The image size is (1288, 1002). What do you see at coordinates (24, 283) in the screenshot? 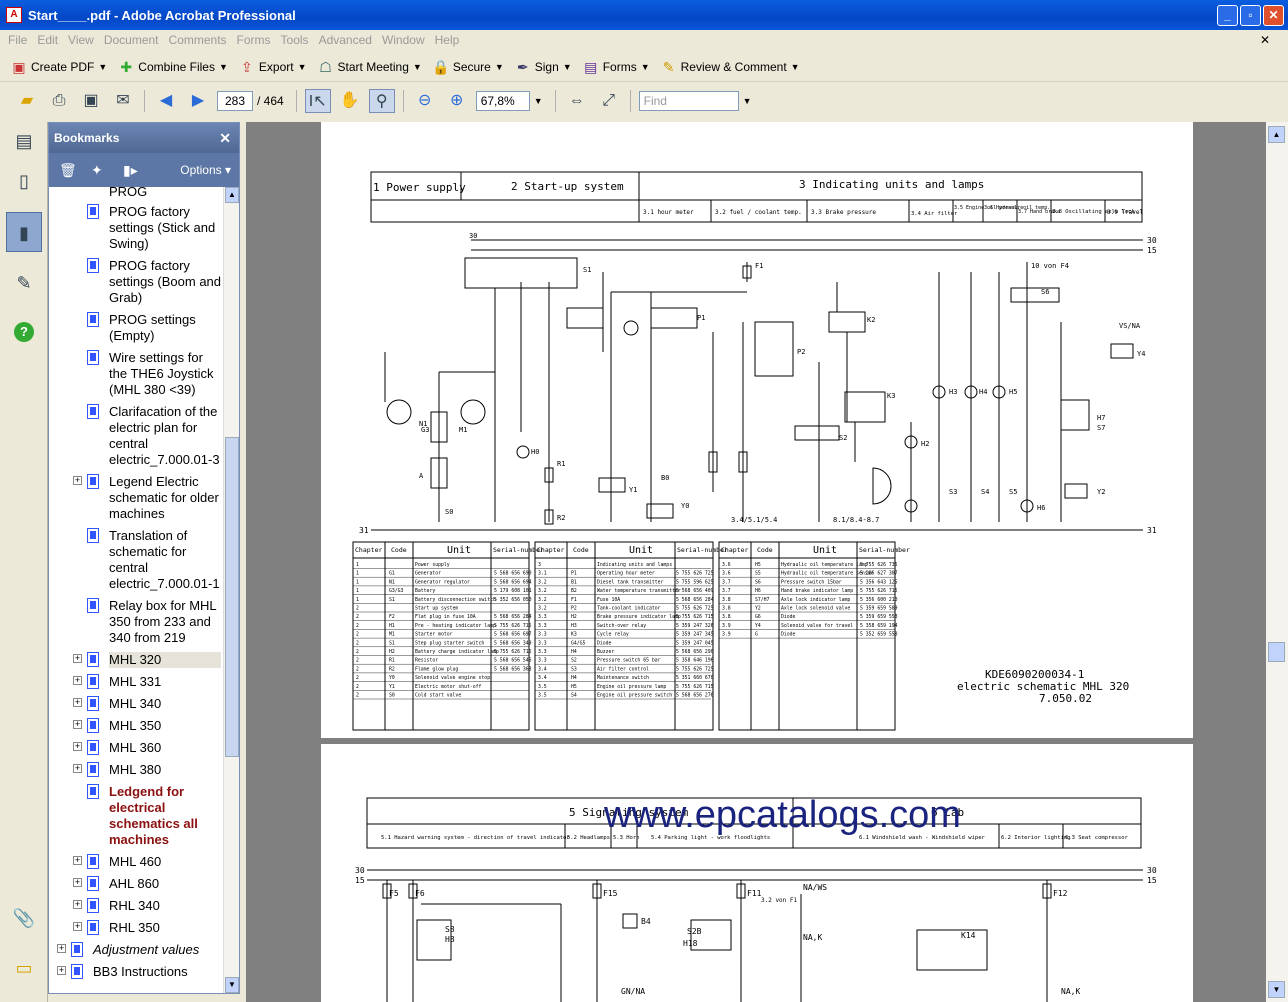
I see `signatures-icon: ✎` at bounding box center [24, 283].